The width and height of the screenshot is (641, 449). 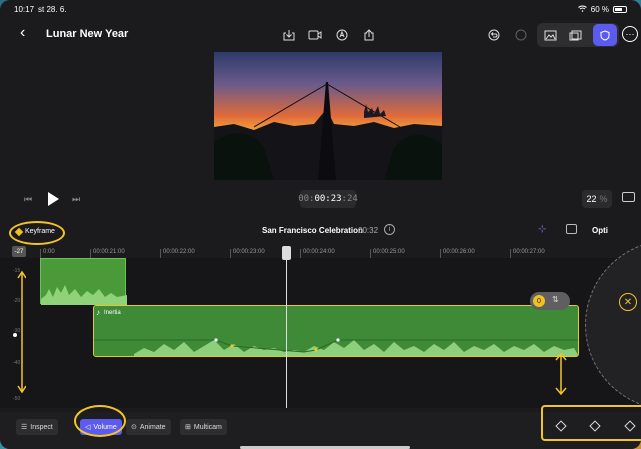 I want to click on project-title: Lunar New Year, so click(x=87, y=34).